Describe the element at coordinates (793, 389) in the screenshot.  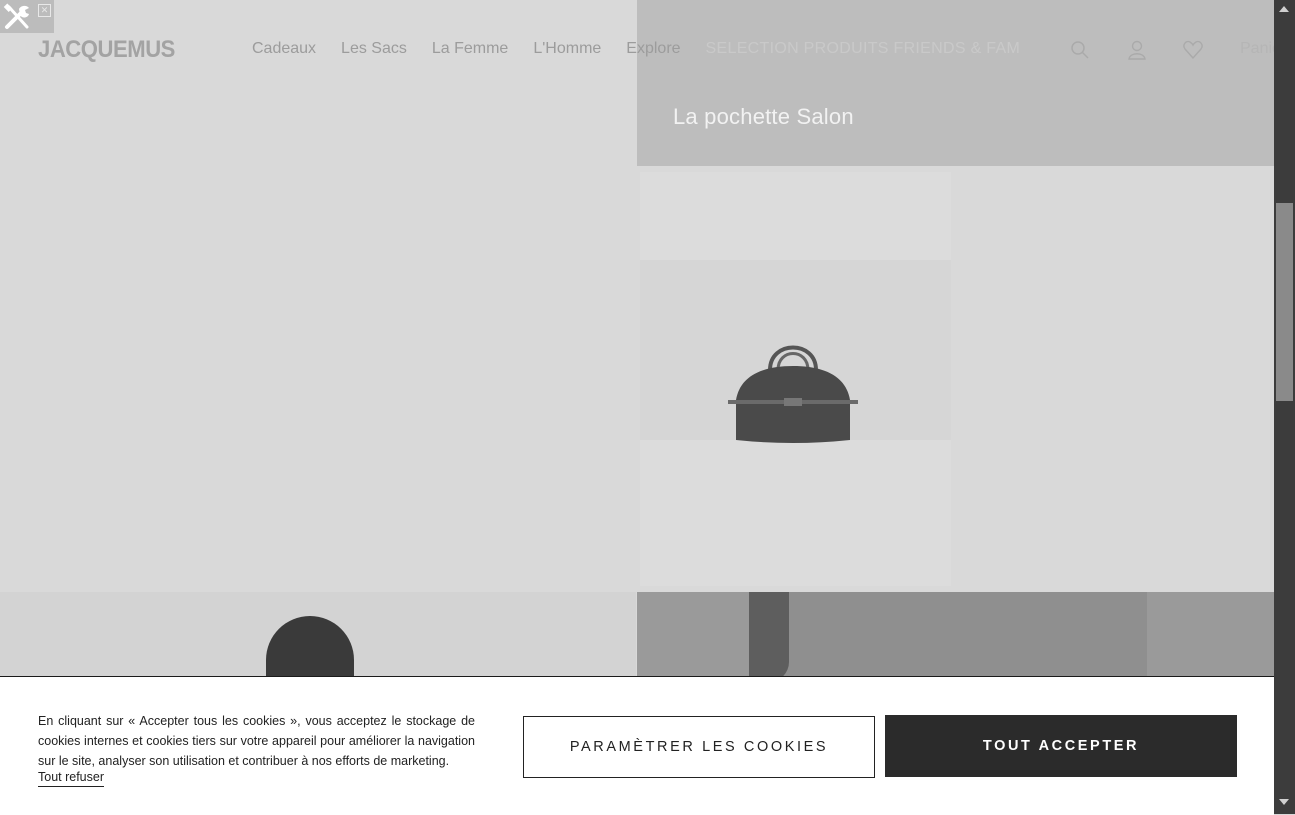
I see `handbag-icon` at that location.